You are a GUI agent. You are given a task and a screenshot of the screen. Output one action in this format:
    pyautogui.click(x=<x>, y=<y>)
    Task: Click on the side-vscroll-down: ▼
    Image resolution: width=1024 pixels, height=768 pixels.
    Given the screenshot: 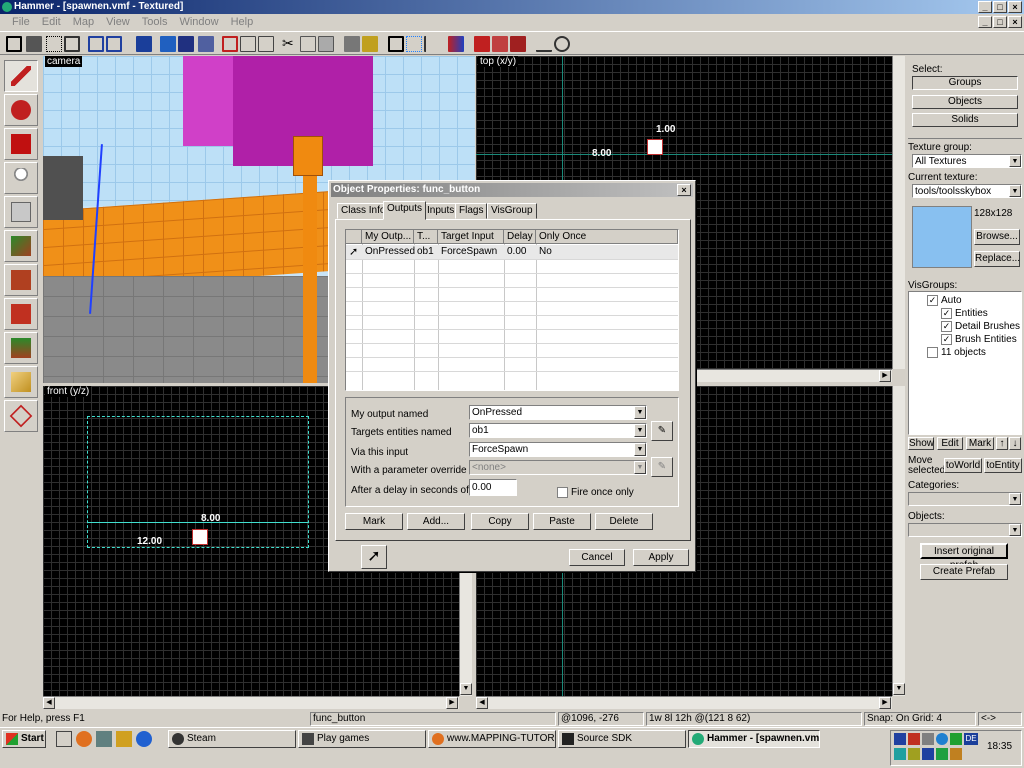 What is the action you would take?
    pyautogui.click(x=899, y=689)
    